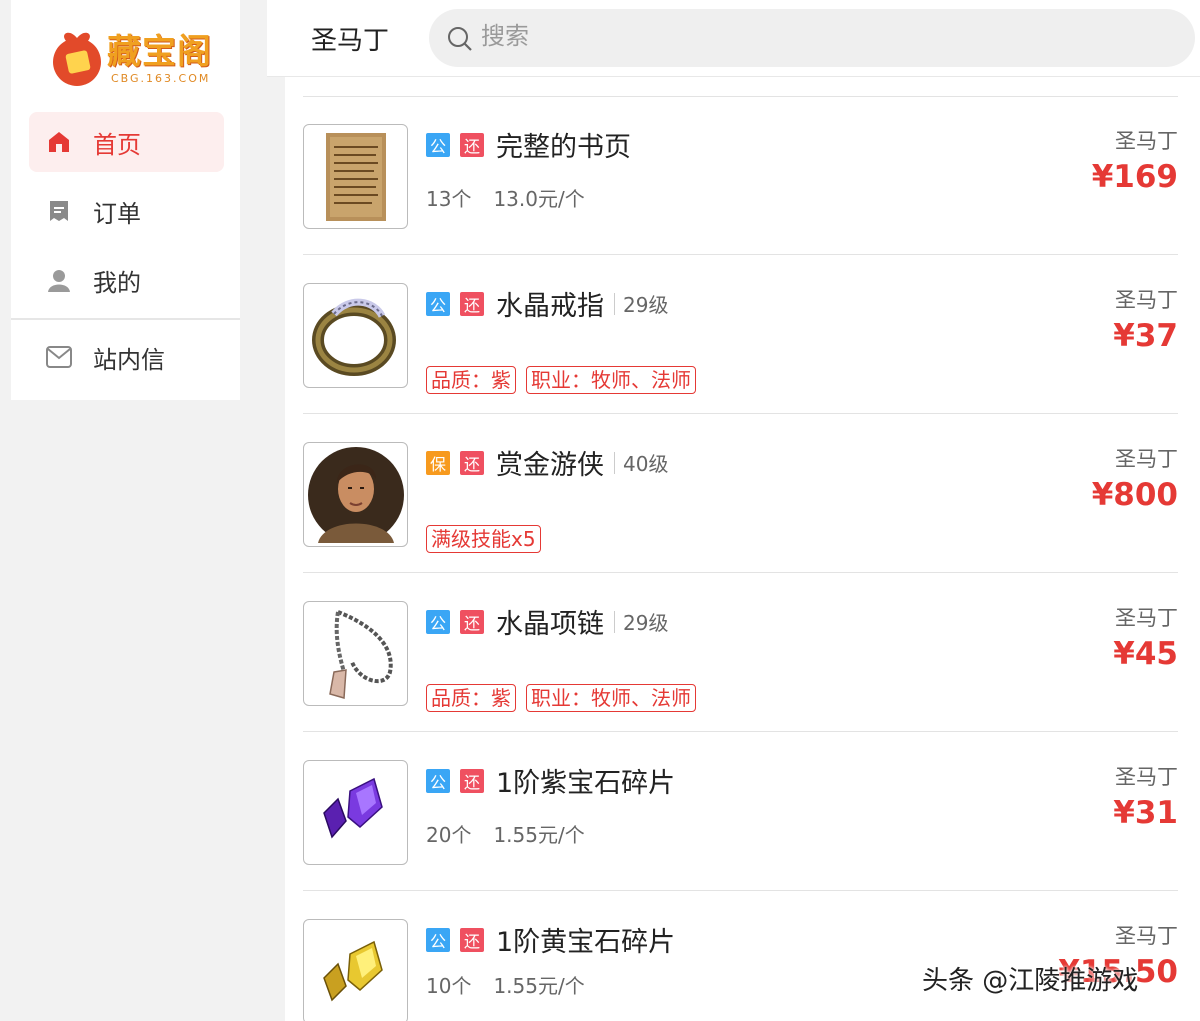 This screenshot has height=1021, width=1200. Describe the element at coordinates (355, 335) in the screenshot. I see `ring-icon` at that location.